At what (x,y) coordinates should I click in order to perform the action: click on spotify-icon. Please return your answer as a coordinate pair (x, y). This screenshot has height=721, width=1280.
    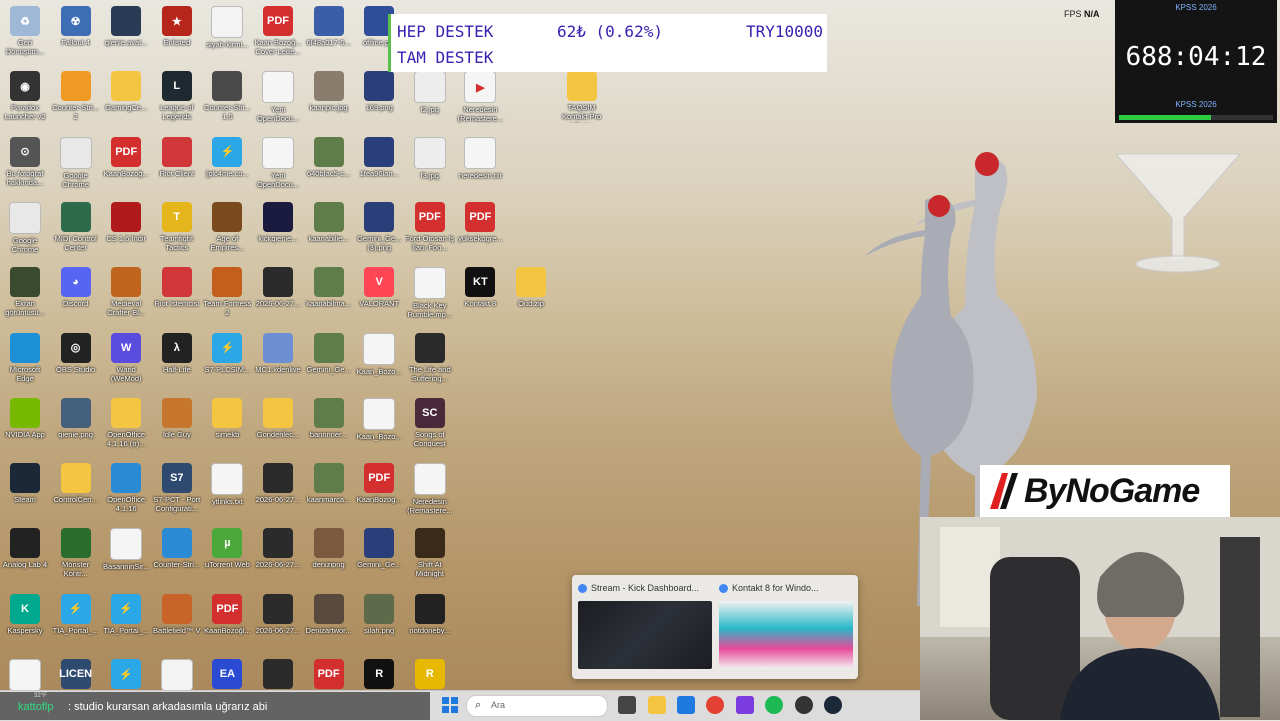
    Looking at the image, I should click on (774, 705).